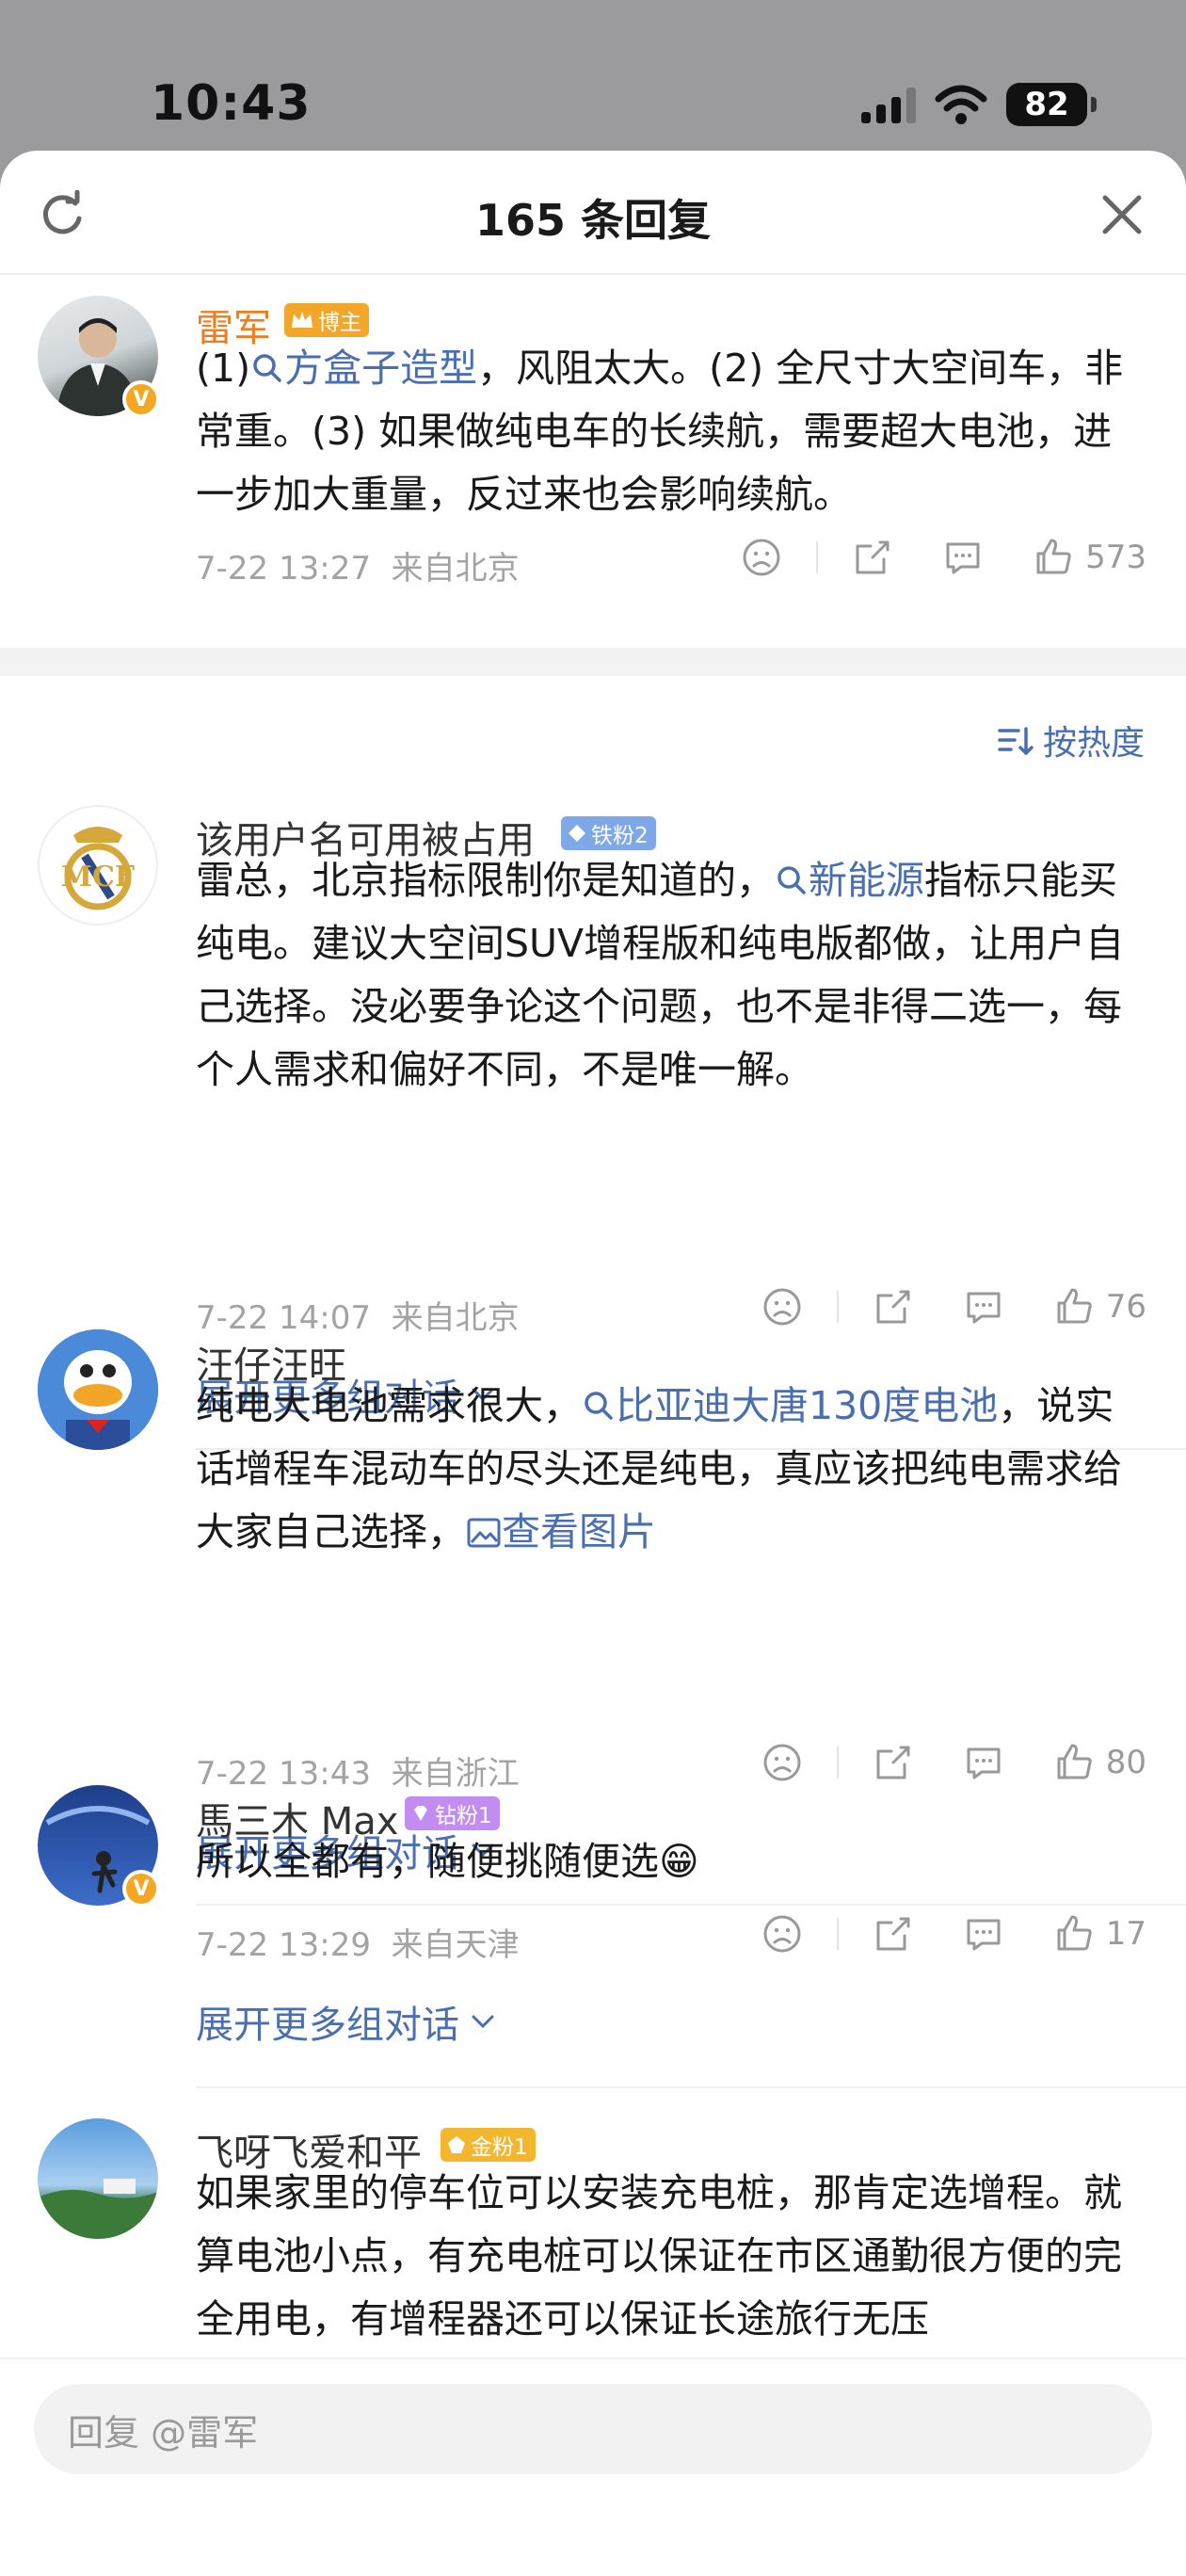  What do you see at coordinates (283, 1945) in the screenshot?
I see `comment-time: 7-22 13:29` at bounding box center [283, 1945].